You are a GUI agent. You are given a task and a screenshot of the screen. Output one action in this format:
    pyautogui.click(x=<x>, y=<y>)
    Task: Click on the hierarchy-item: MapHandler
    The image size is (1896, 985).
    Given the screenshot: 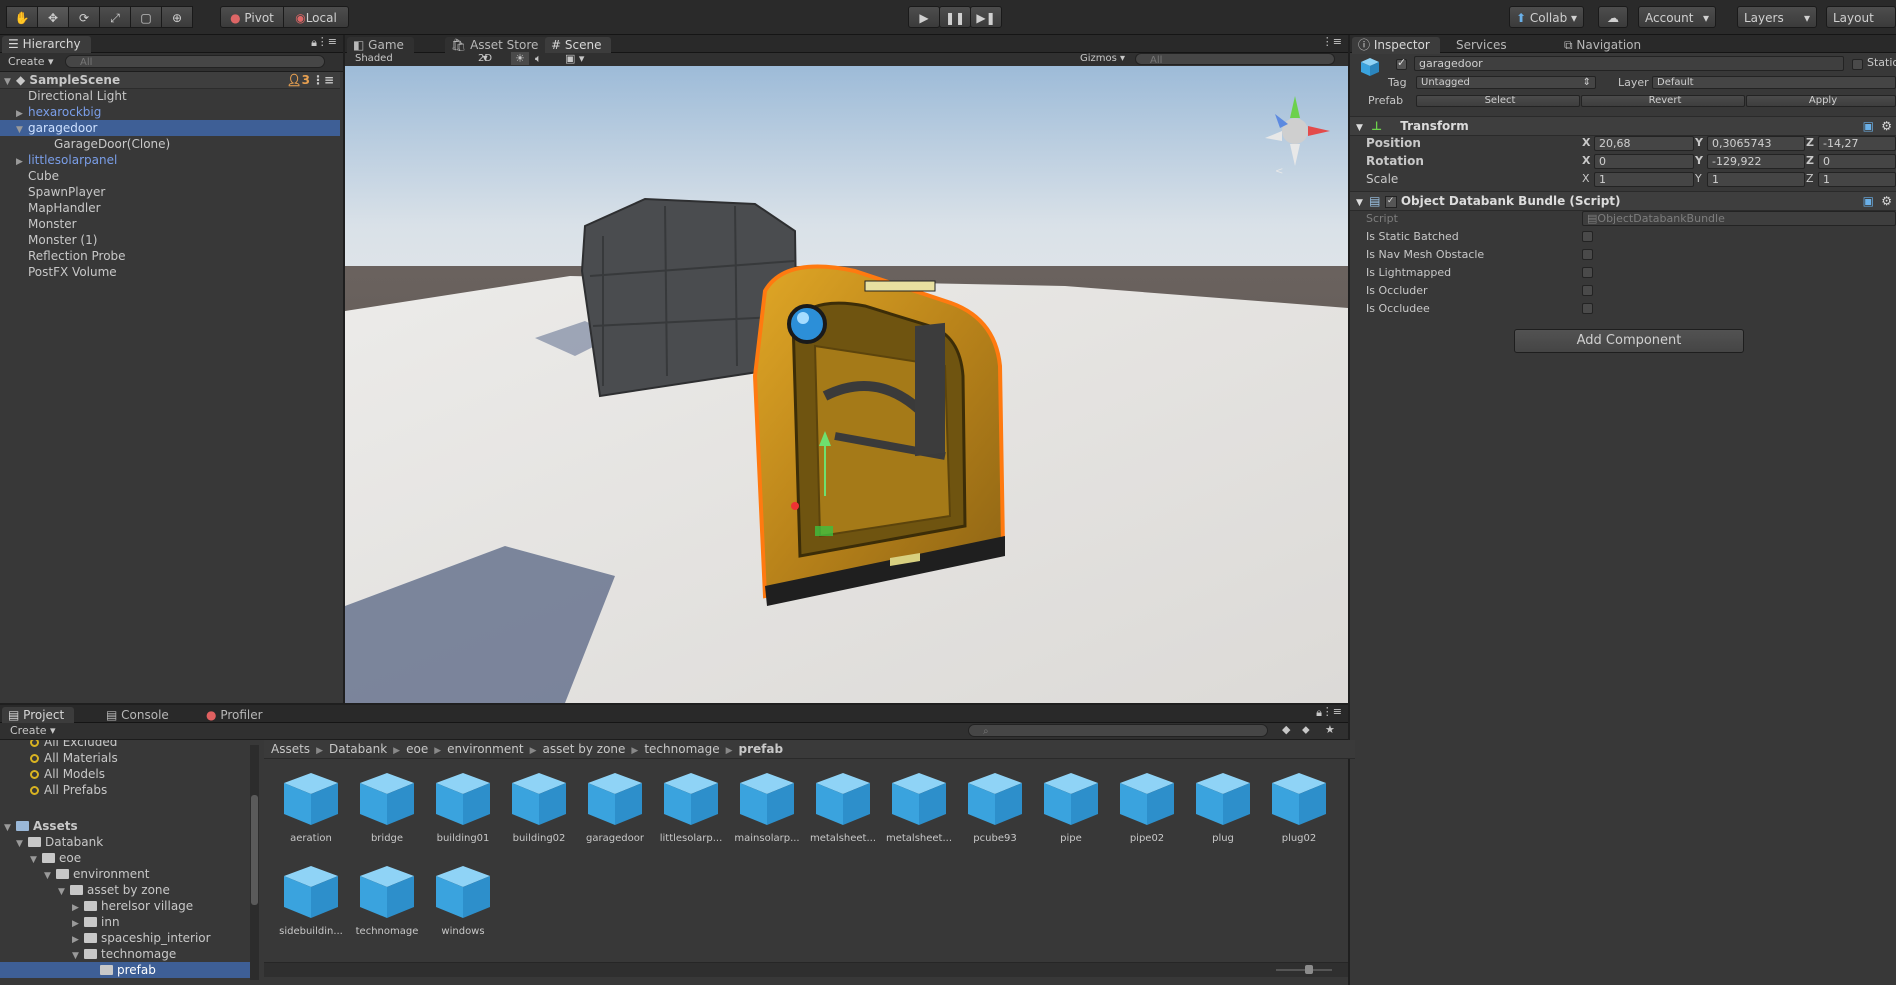 What is the action you would take?
    pyautogui.click(x=170, y=208)
    